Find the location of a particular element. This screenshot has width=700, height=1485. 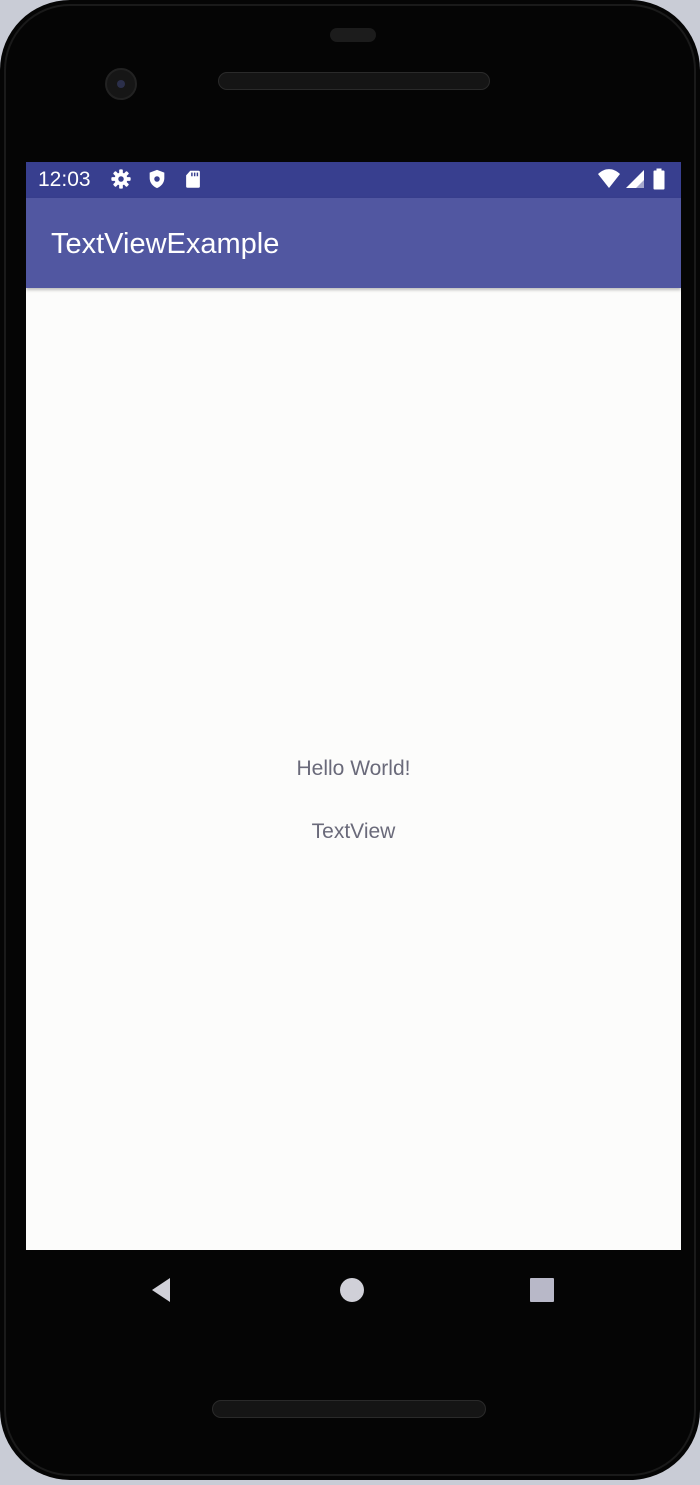

battery-icon is located at coordinates (659, 179).